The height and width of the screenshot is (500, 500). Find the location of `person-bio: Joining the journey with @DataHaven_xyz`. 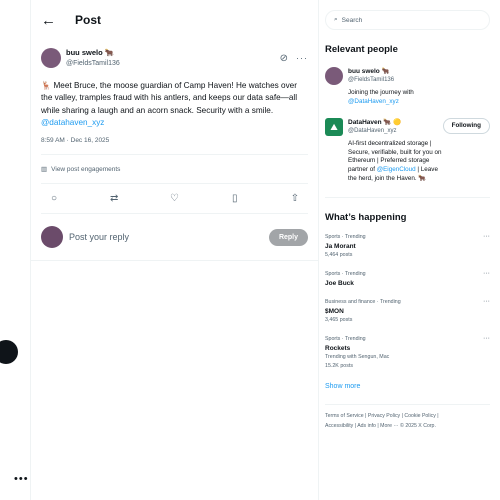

person-bio: Joining the journey with @DataHaven_xyz is located at coordinates (419, 97).